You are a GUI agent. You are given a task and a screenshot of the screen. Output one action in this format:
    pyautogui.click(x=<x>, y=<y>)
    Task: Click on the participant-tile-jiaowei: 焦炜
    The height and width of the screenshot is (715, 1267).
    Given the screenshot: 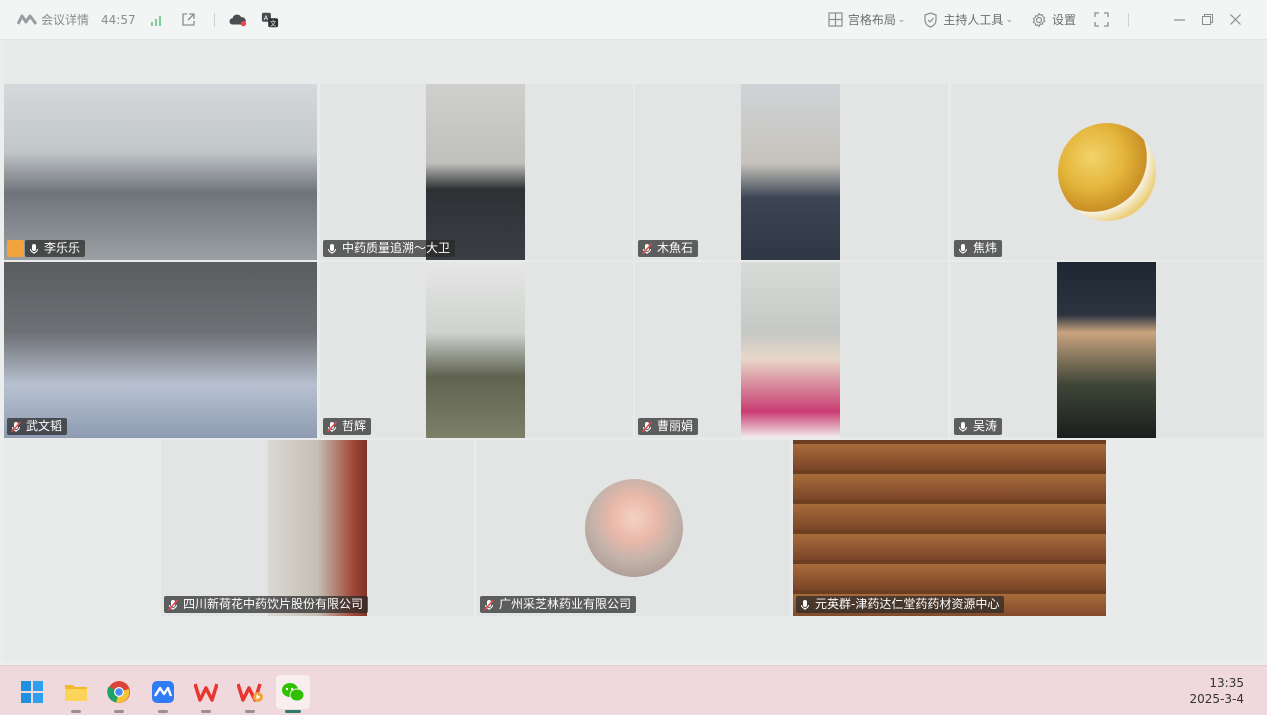 What is the action you would take?
    pyautogui.click(x=1107, y=172)
    